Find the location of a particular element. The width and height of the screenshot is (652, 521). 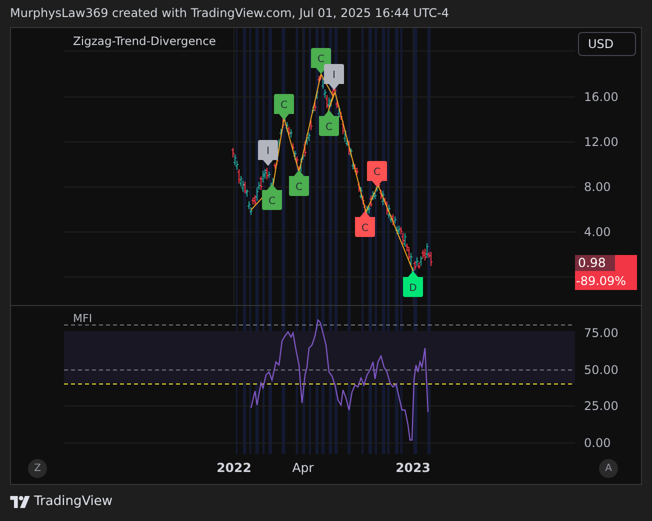

time-label: Apr is located at coordinates (303, 467).